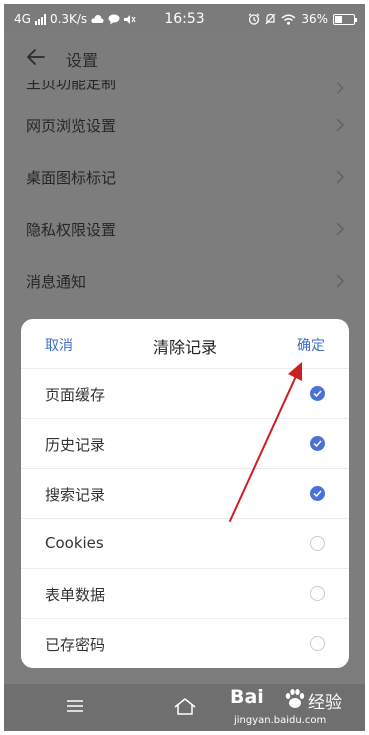 This screenshot has height=735, width=369. What do you see at coordinates (185, 444) in the screenshot?
I see `option-history: 历史记录` at bounding box center [185, 444].